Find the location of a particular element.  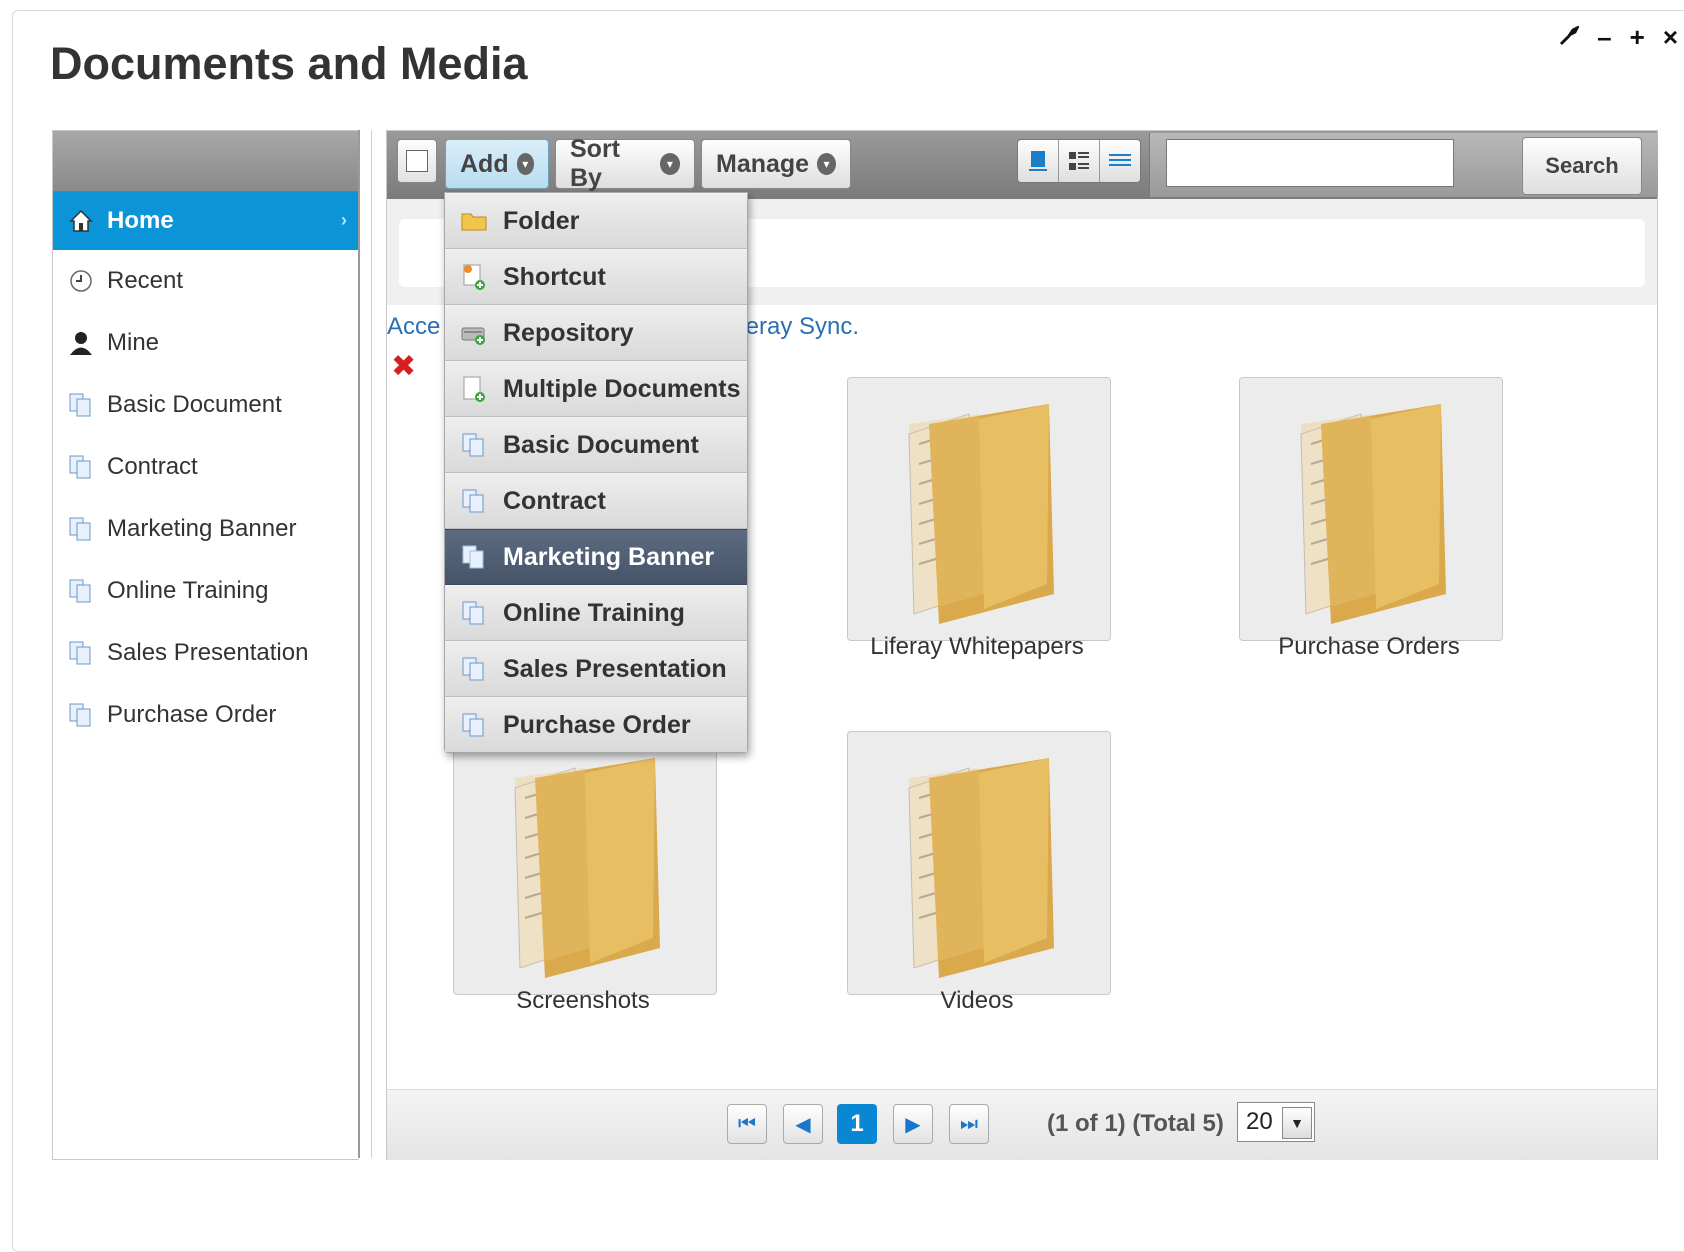

folder-card-purchase-orders is located at coordinates (1371, 509).